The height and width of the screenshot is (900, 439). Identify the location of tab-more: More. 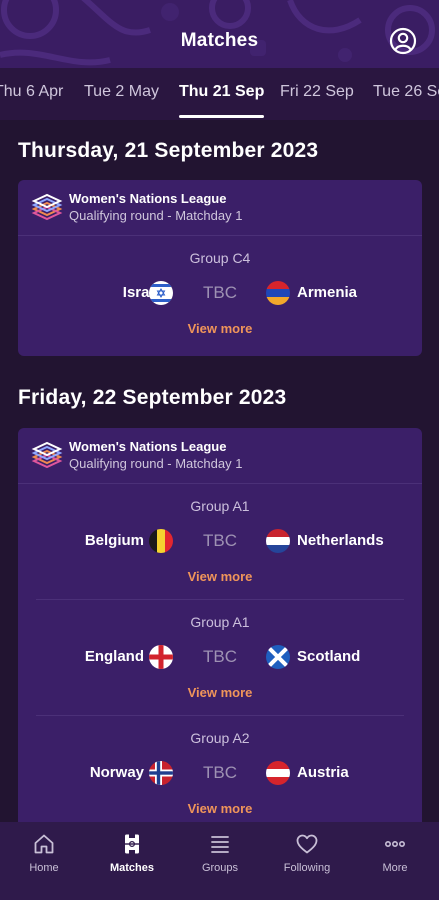
(395, 861).